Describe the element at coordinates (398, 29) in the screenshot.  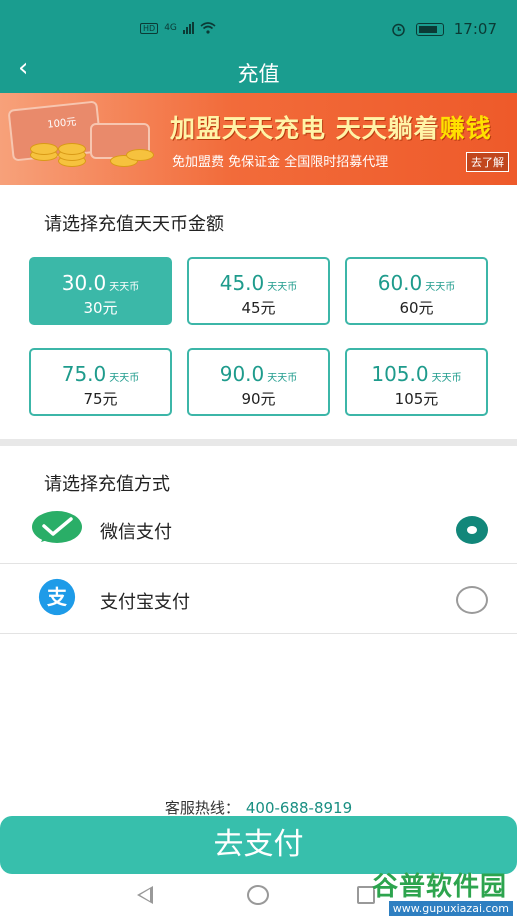
I see `alarm-icon` at that location.